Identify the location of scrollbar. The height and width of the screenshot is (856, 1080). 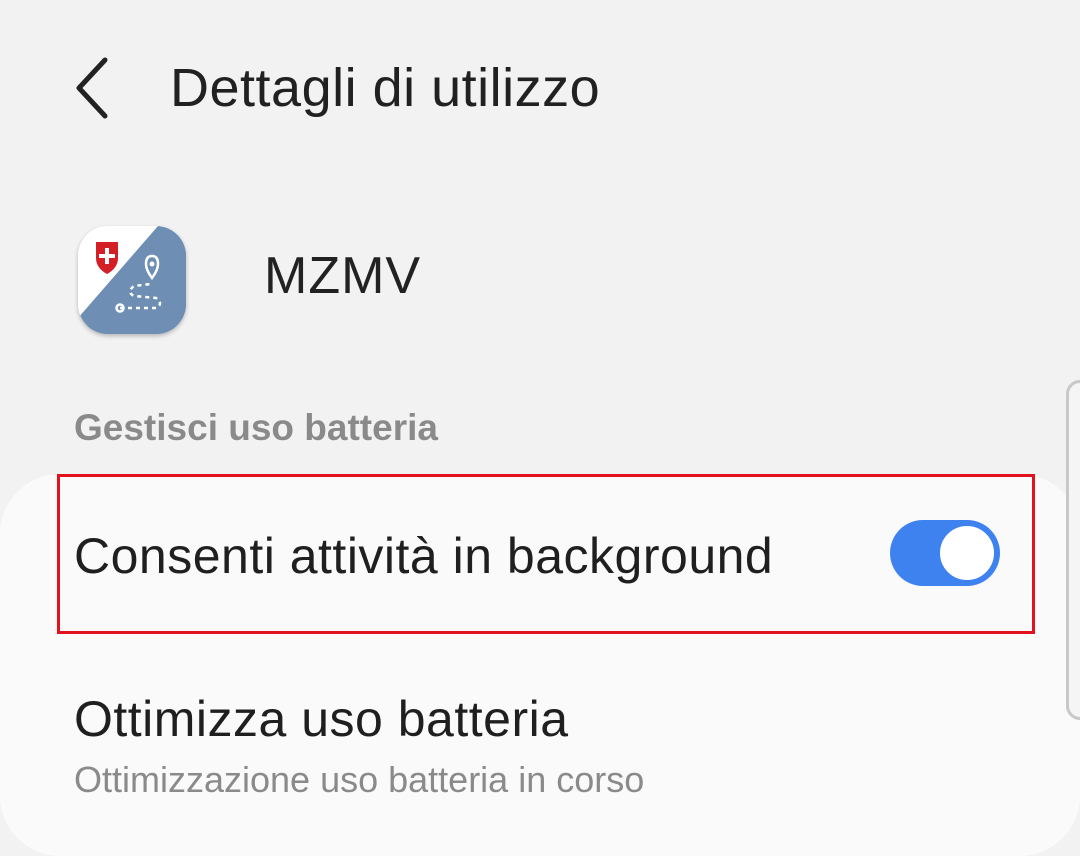
(1073, 550).